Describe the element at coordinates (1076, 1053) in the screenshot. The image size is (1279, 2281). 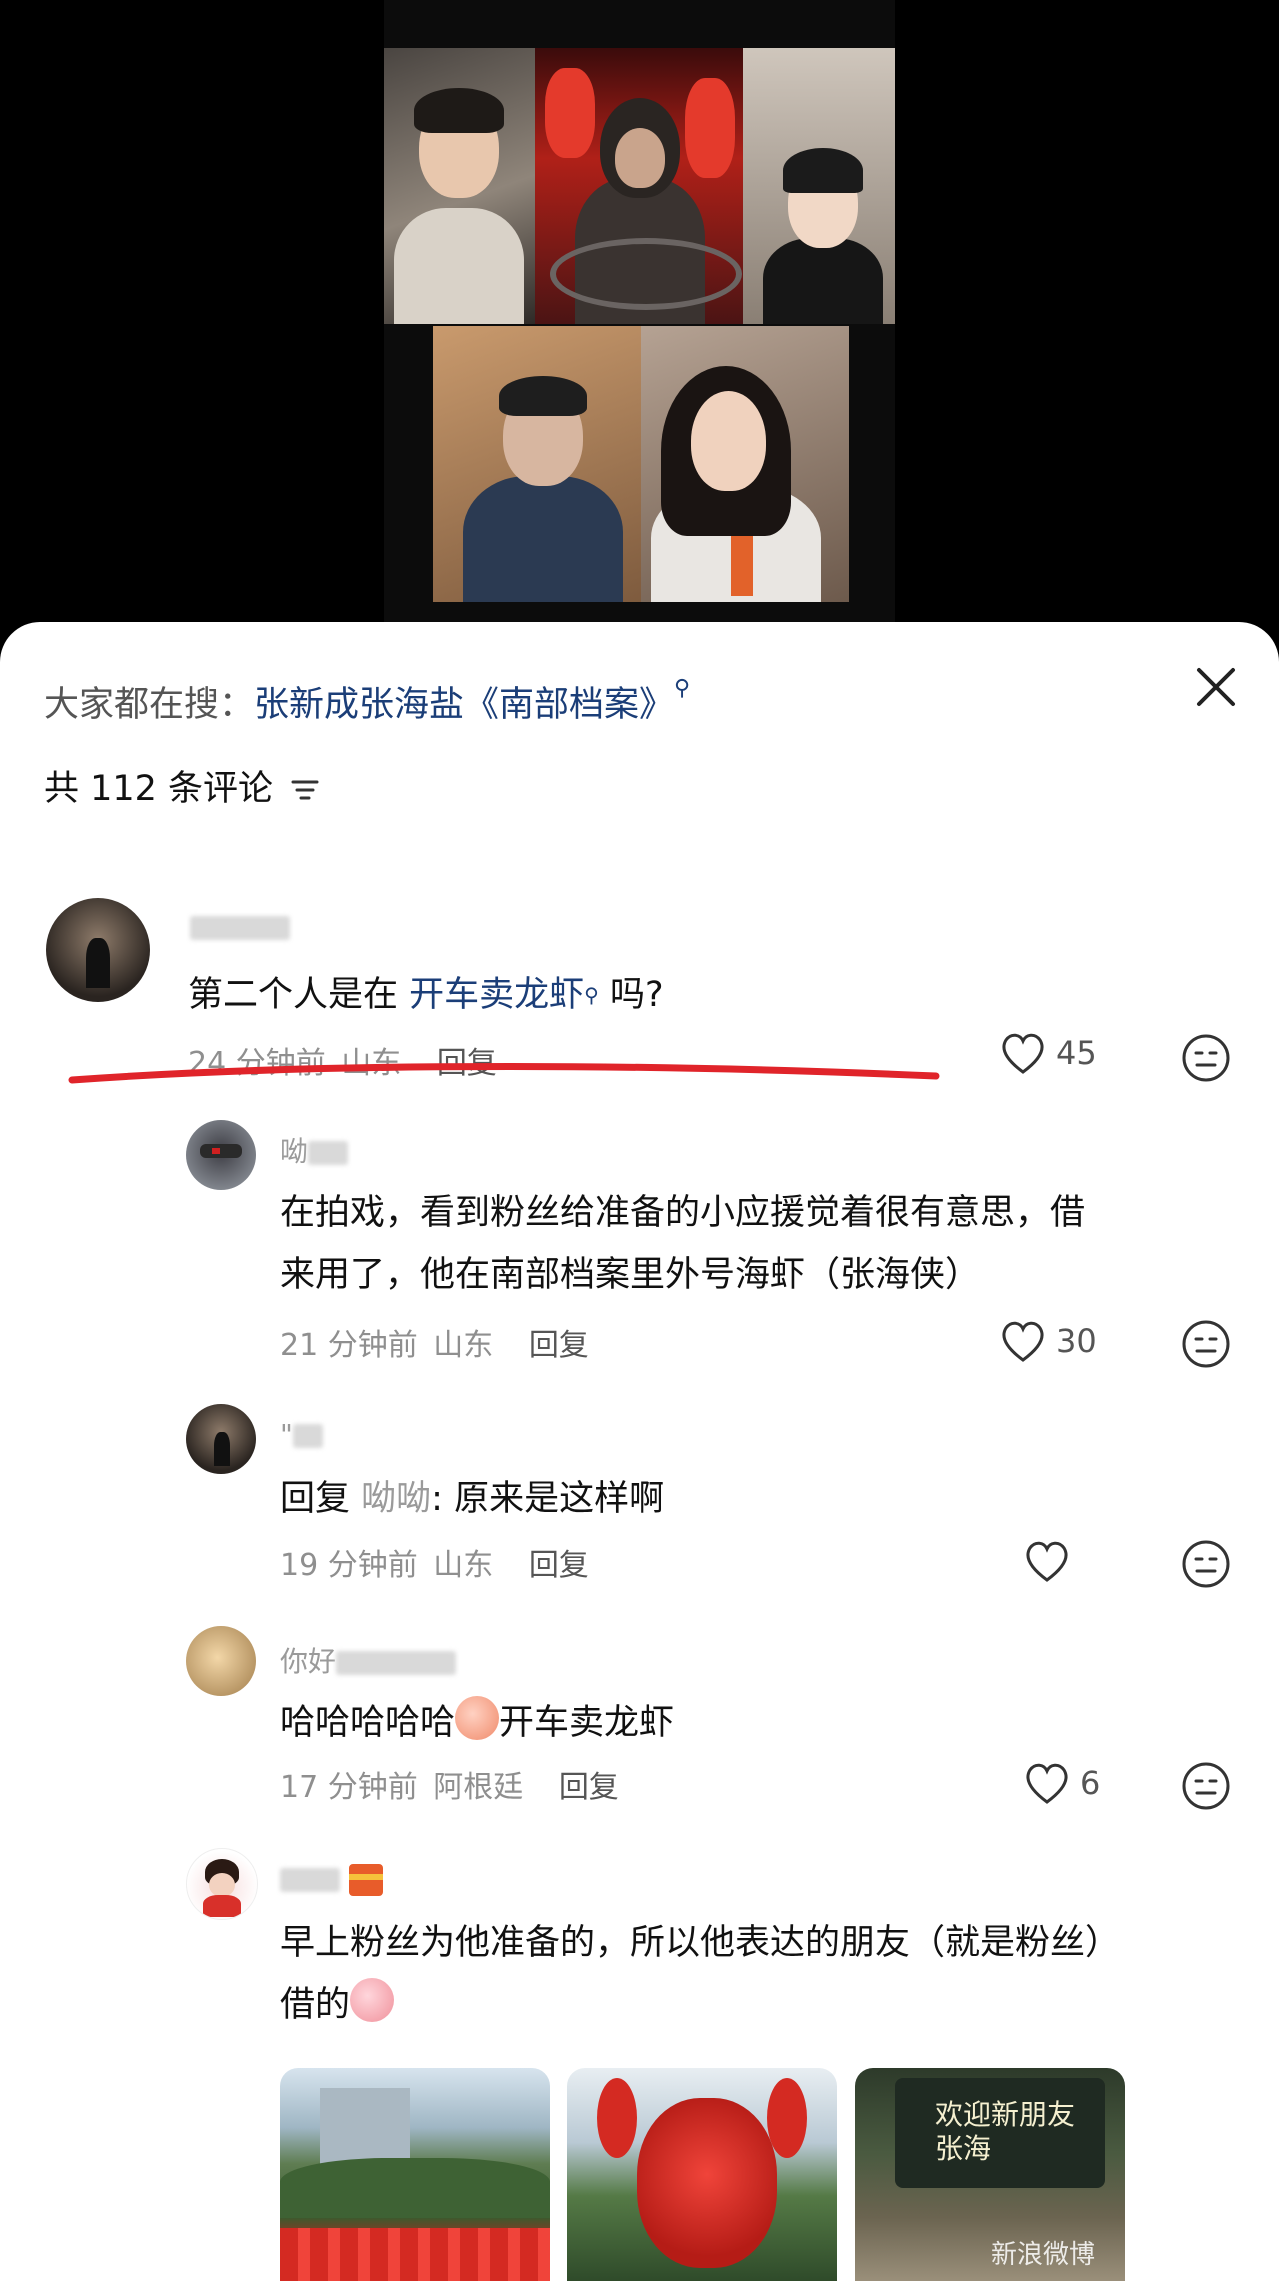
I see `like-count: 45` at that location.